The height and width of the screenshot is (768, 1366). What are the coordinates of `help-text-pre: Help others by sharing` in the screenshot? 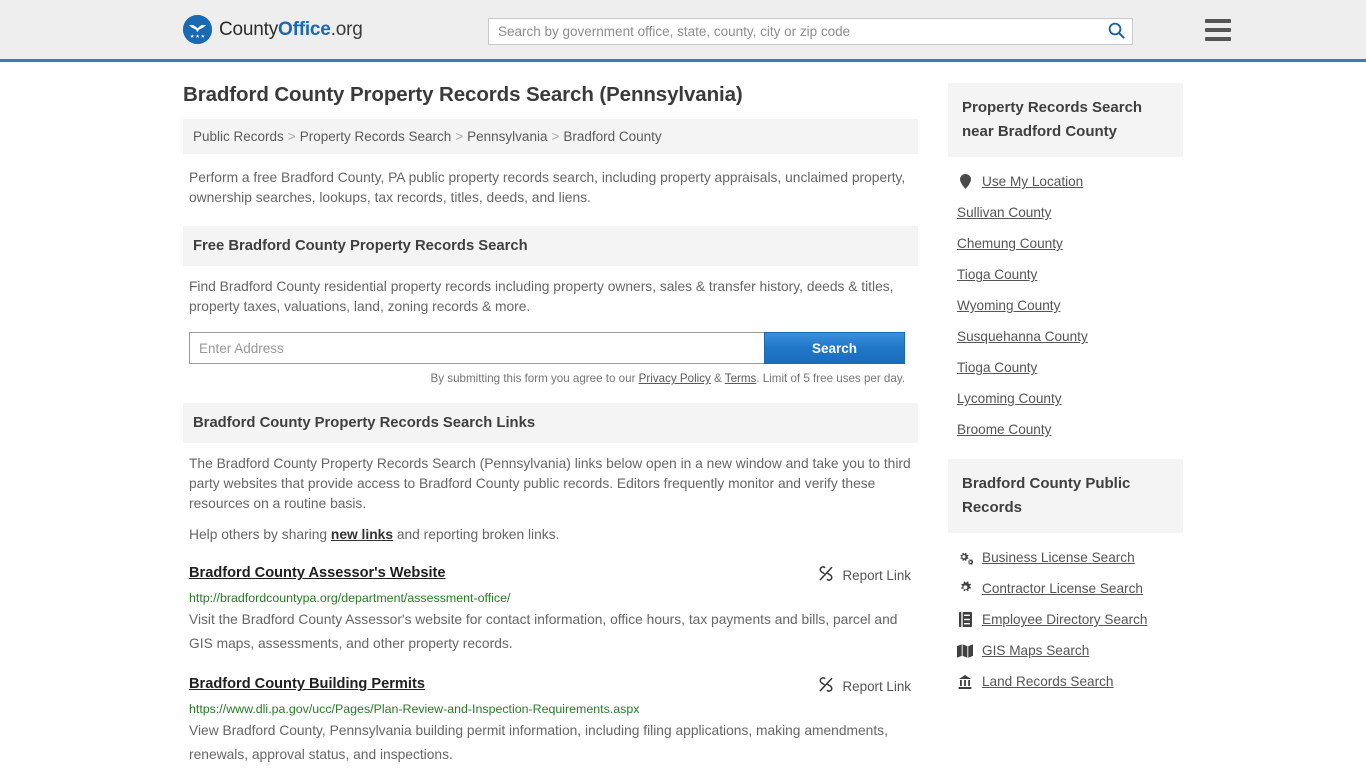 It's located at (260, 534).